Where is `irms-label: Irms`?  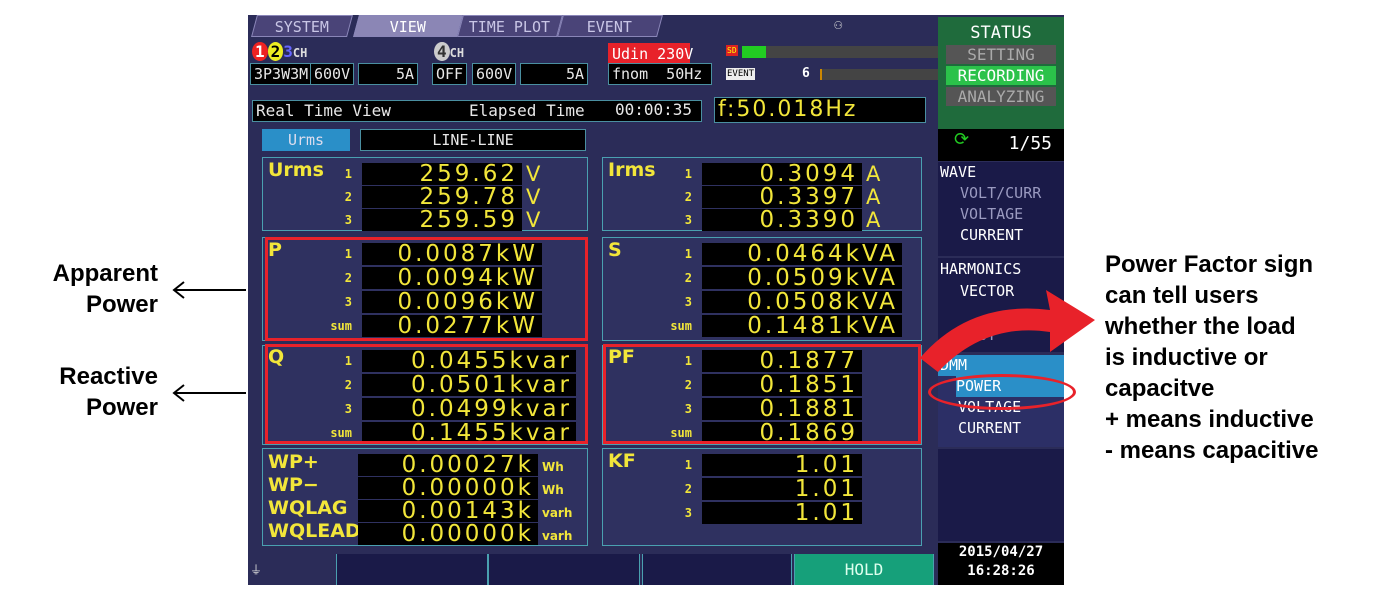 irms-label: Irms is located at coordinates (632, 170).